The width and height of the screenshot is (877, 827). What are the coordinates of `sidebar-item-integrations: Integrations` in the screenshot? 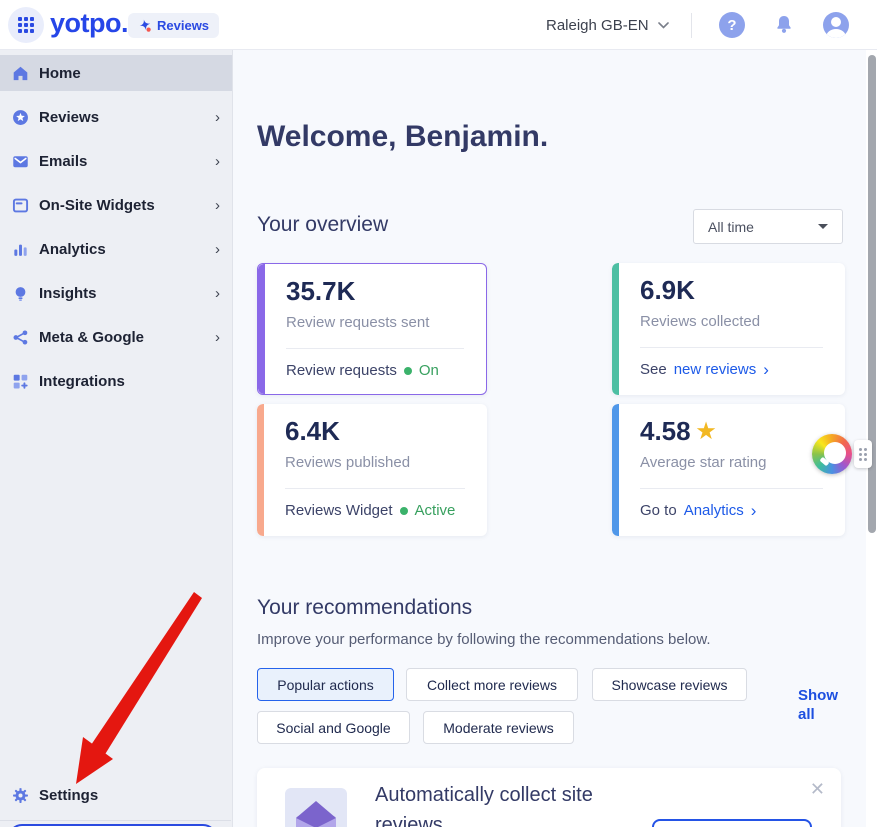 It's located at (116, 381).